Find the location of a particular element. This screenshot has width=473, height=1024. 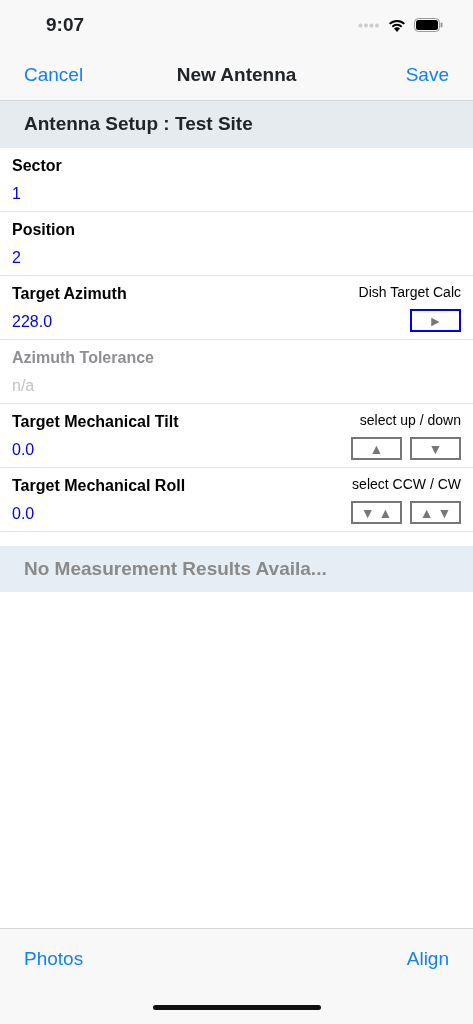

field-label: Target Mechanical Tilt is located at coordinates (95, 422).